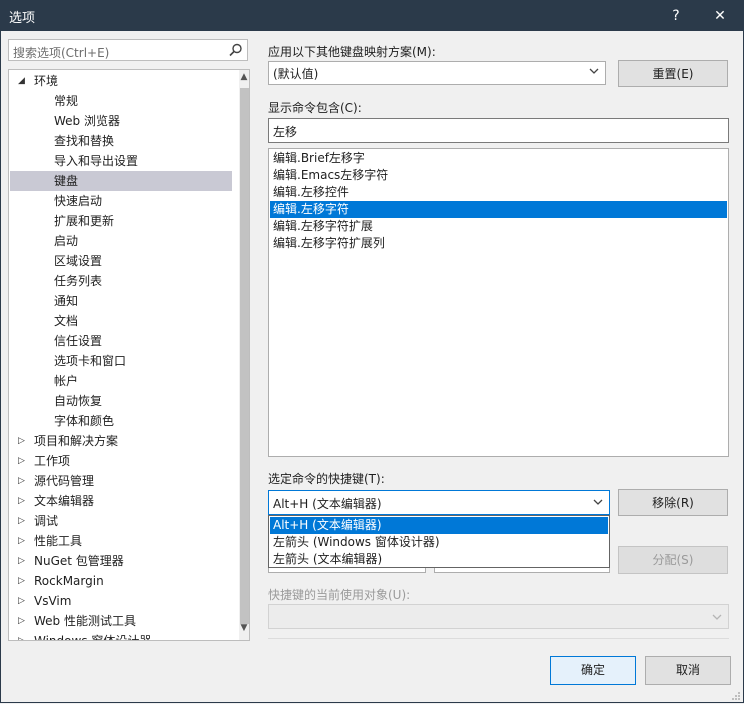 Image resolution: width=744 pixels, height=704 pixels. Describe the element at coordinates (315, 108) in the screenshot. I see `commands-label: 显示命令包含(C):` at that location.